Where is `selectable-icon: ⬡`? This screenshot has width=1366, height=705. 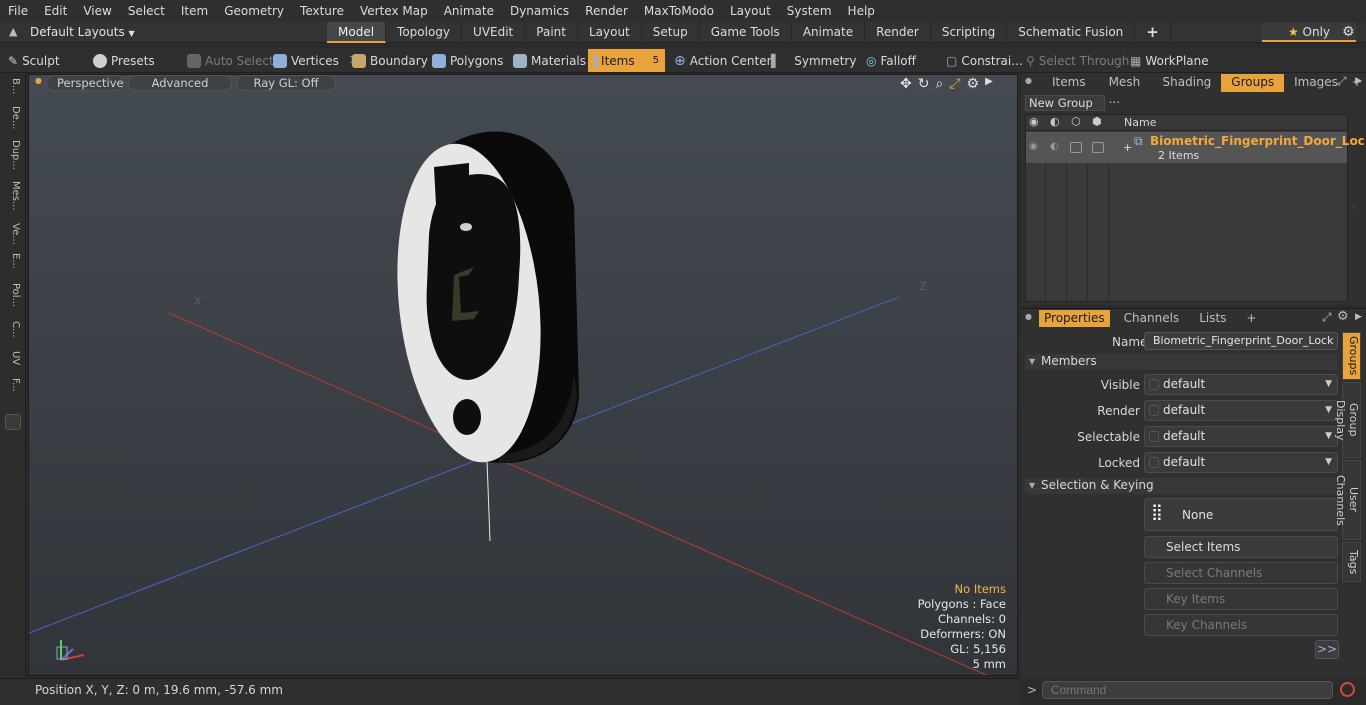
selectable-icon: ⬡ is located at coordinates (1076, 121).